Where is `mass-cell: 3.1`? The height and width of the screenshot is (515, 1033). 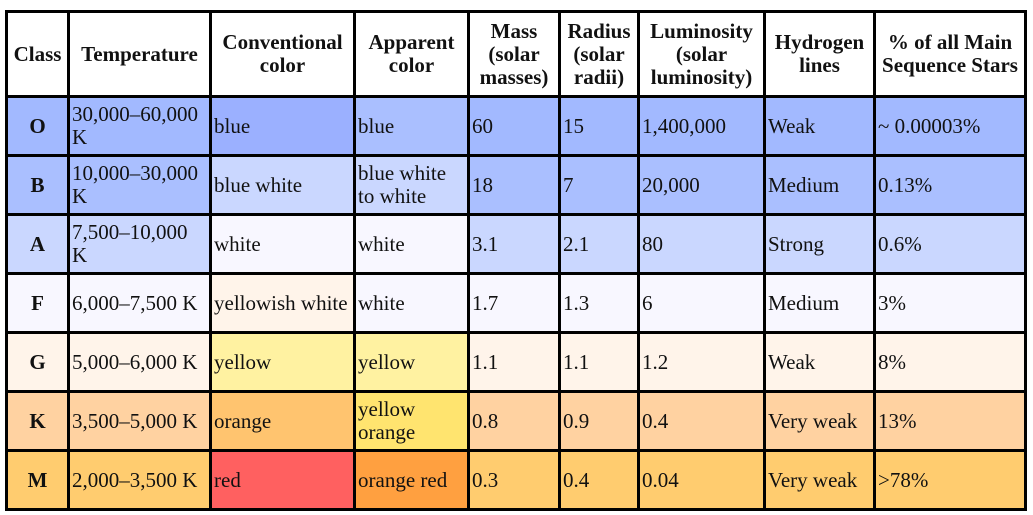 mass-cell: 3.1 is located at coordinates (514, 244).